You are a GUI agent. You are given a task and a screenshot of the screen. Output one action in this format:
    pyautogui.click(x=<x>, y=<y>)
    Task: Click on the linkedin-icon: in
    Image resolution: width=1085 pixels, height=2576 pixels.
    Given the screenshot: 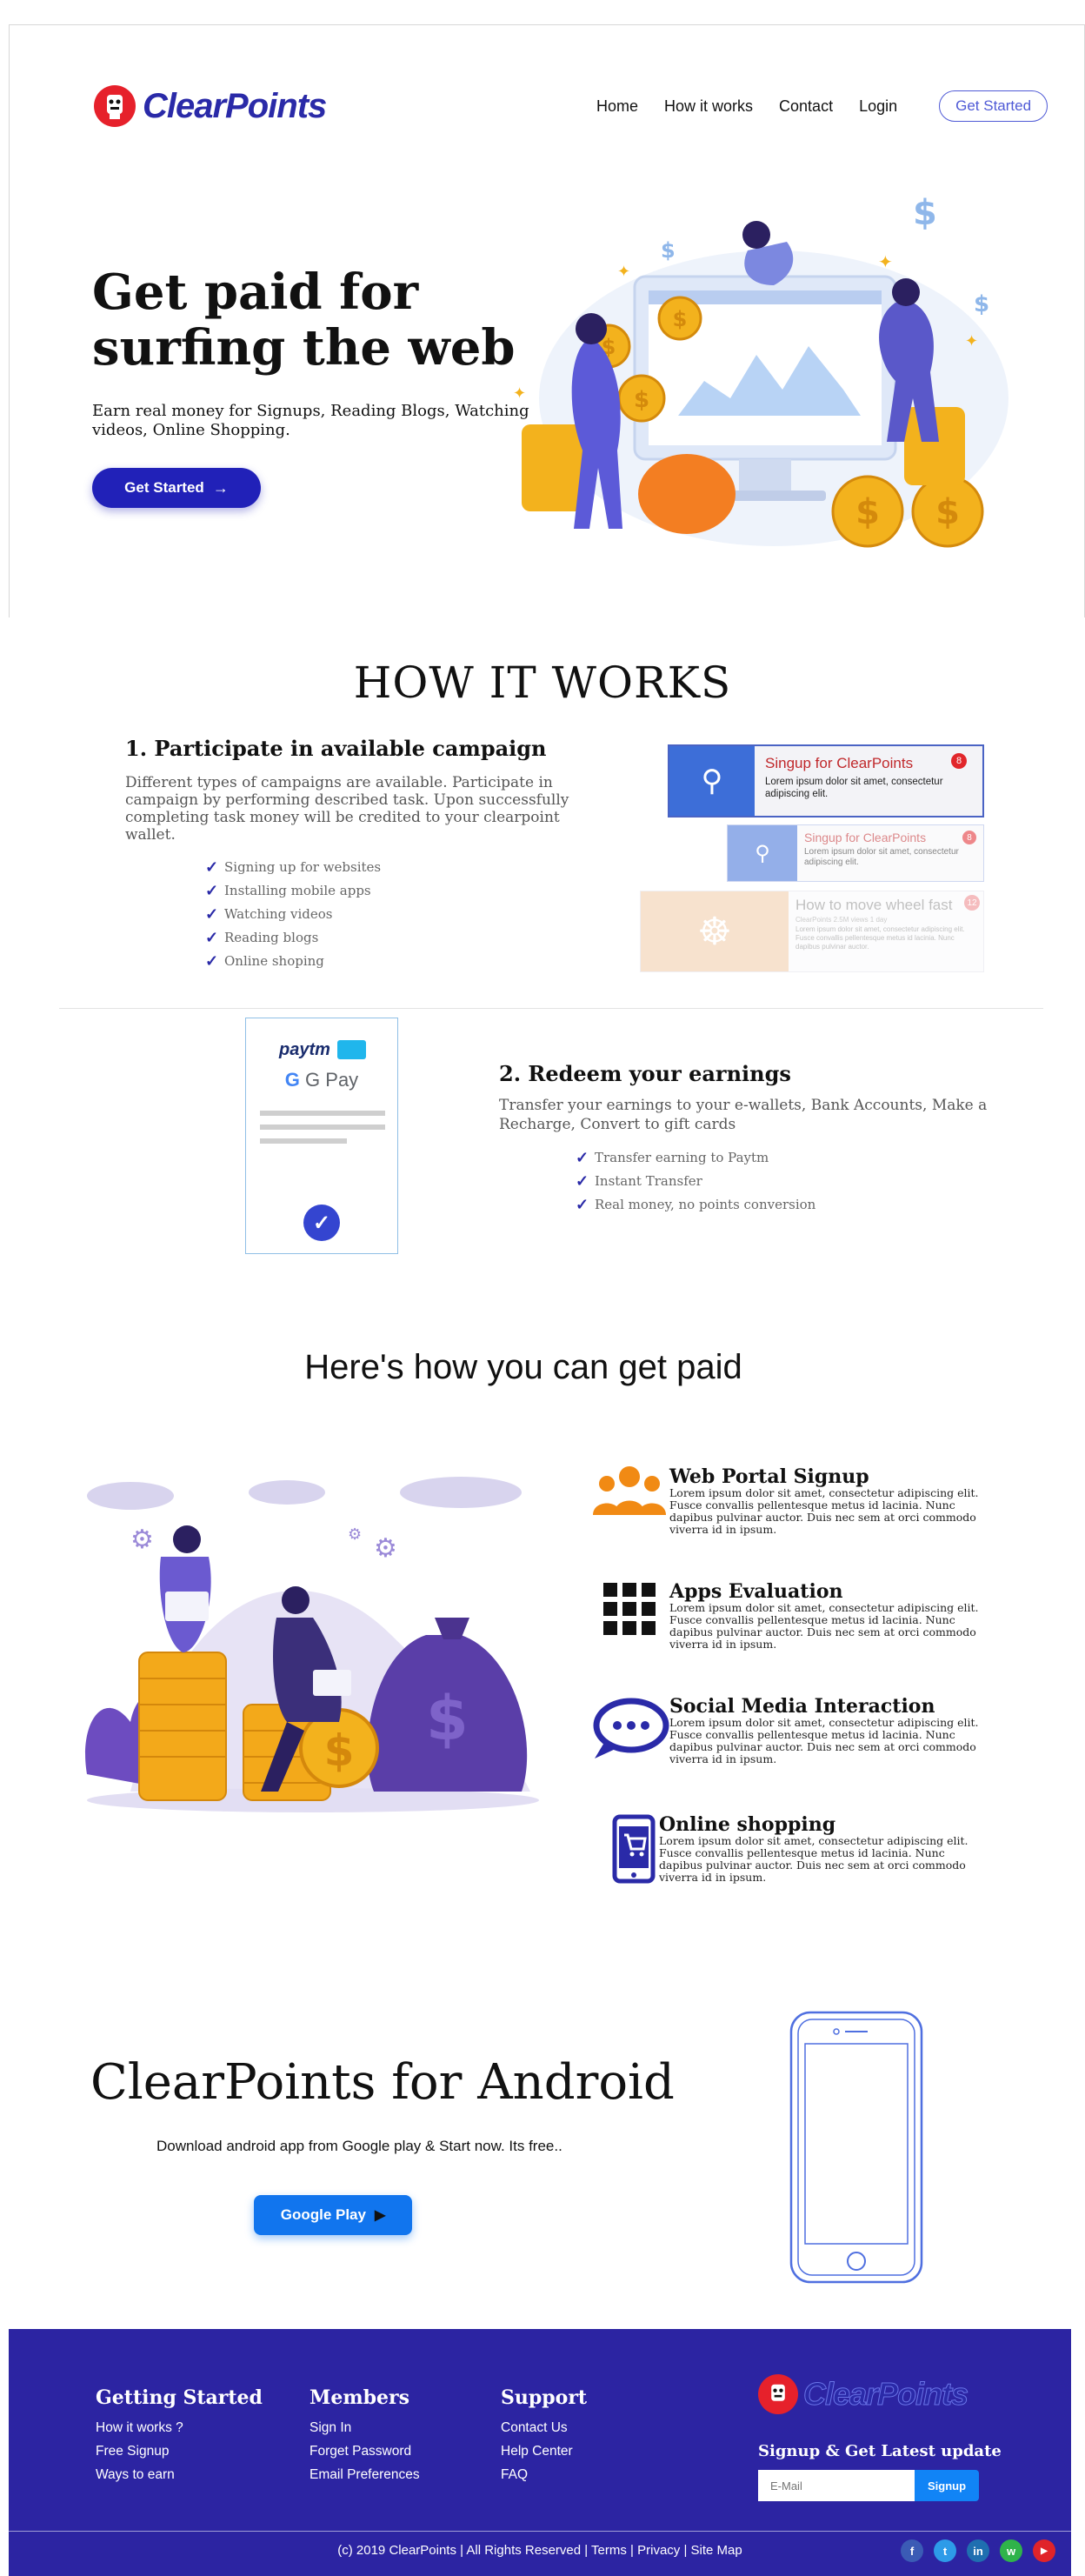 What is the action you would take?
    pyautogui.click(x=978, y=2550)
    